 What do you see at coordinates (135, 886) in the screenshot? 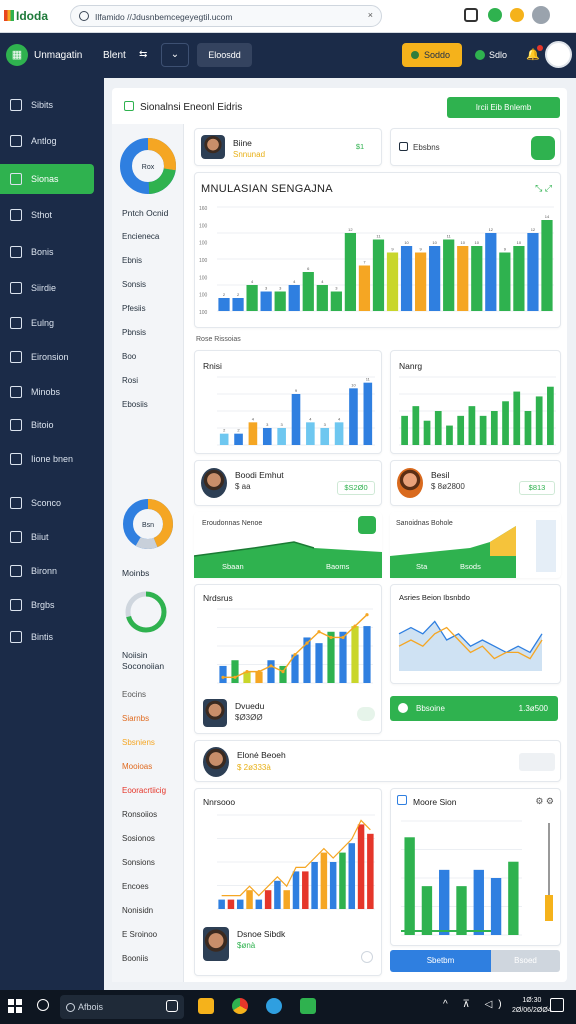
I see `leftcol-item: Encoes` at bounding box center [135, 886].